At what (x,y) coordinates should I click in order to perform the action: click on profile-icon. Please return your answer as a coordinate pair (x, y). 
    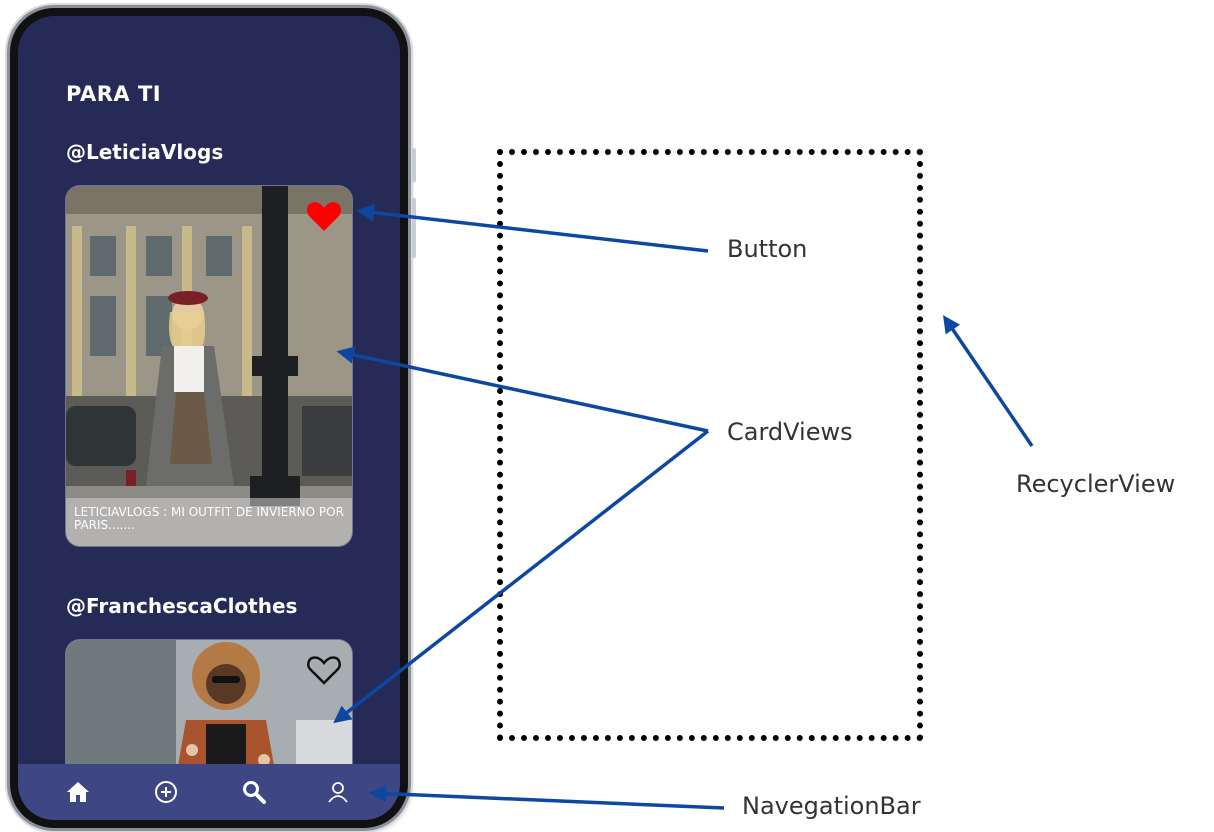
    Looking at the image, I should click on (338, 792).